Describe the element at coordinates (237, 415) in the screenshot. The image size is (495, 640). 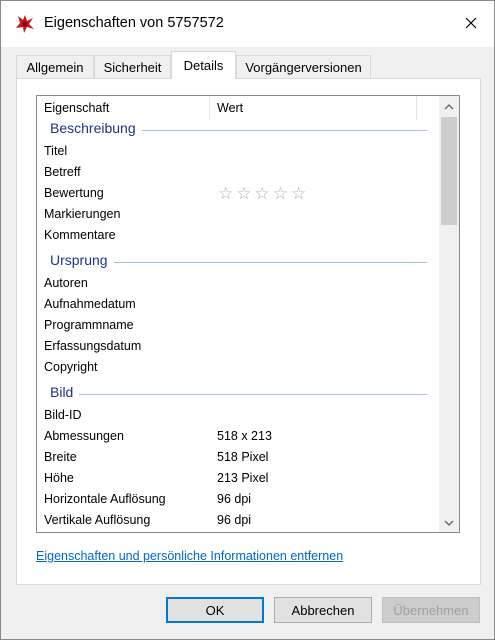
I see `property-row: Bild-ID` at that location.